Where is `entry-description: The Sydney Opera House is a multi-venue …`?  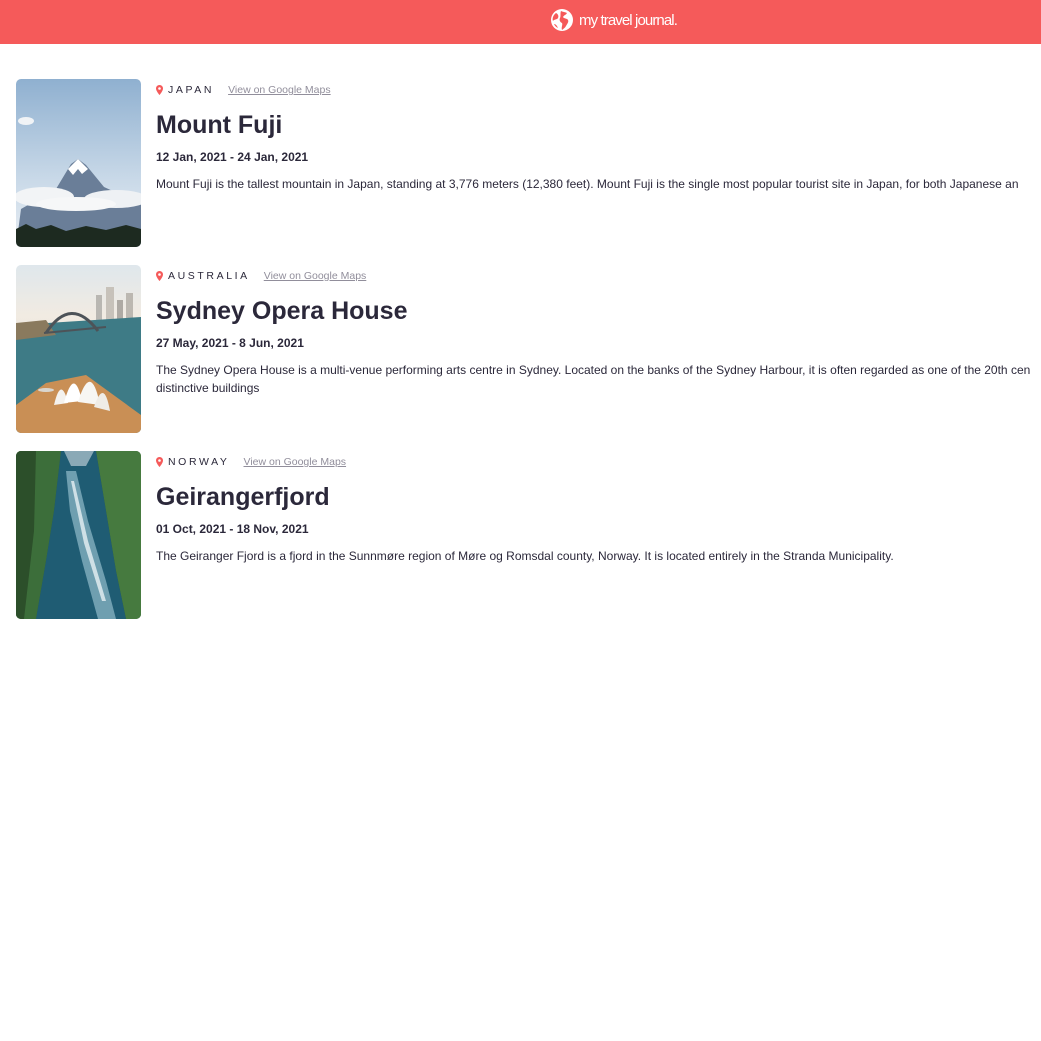
entry-description: The Sydney Opera House is a multi-venue … is located at coordinates (598, 379).